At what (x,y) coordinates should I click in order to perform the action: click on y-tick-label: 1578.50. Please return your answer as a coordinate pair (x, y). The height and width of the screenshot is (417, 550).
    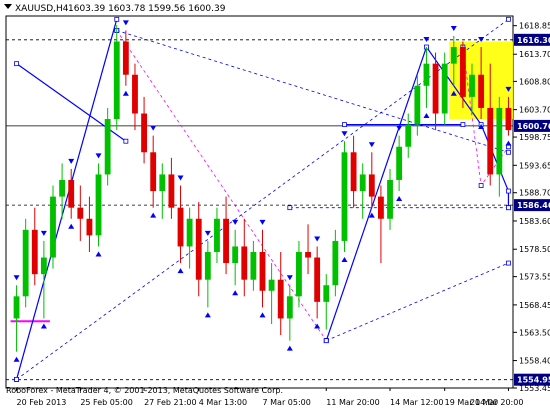
    Looking at the image, I should click on (534, 249).